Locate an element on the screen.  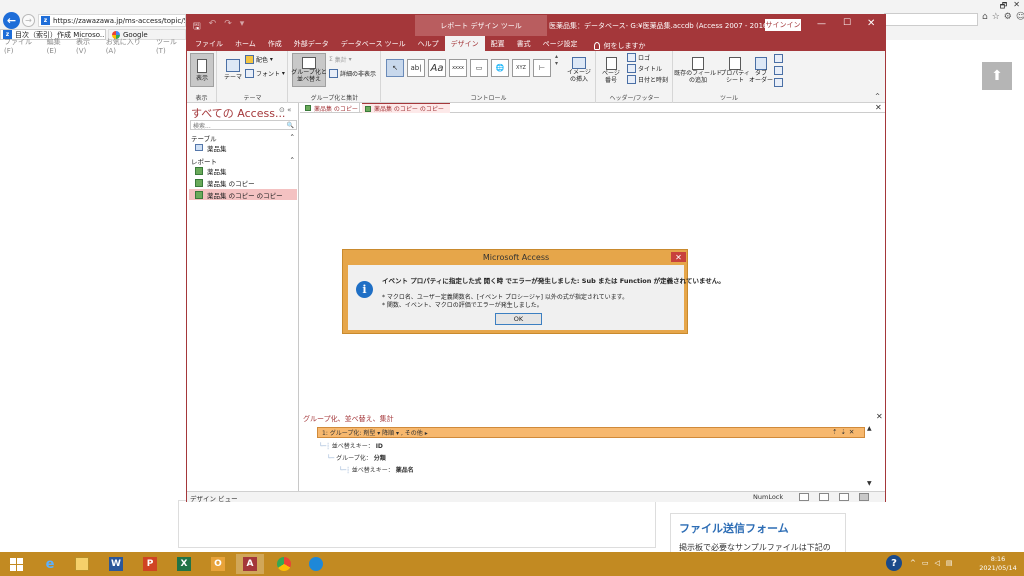
move-up-icon: ⇡ is located at coordinates (834, 432).